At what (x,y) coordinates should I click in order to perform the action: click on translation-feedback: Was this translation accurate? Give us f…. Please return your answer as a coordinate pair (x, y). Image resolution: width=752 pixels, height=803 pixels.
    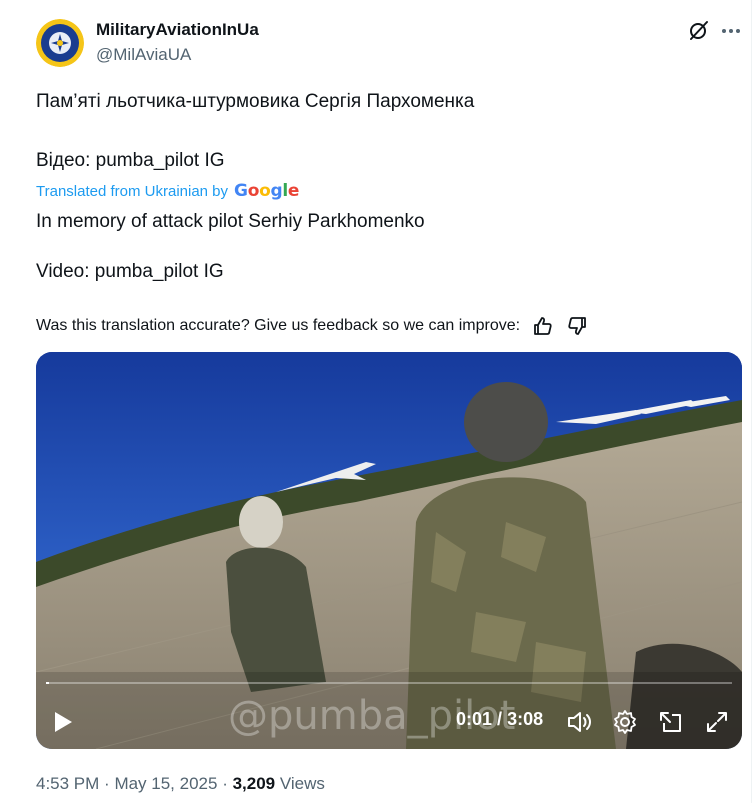
    Looking at the image, I should click on (312, 326).